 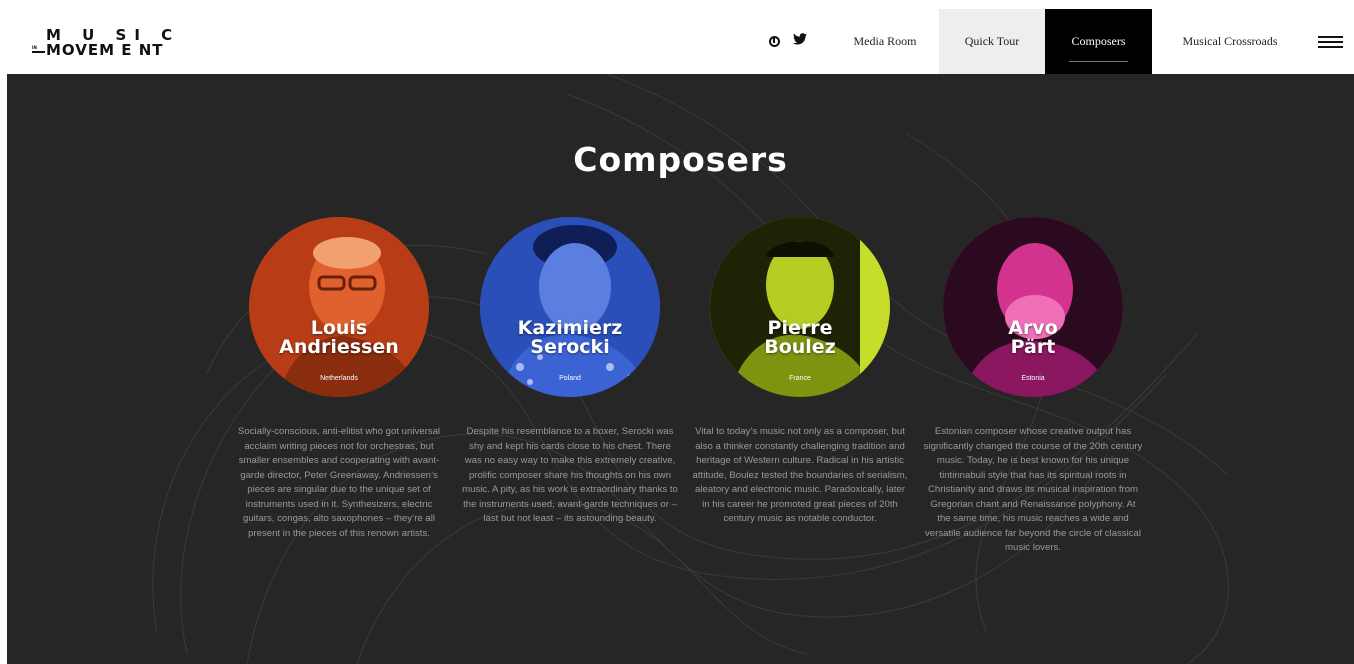 What do you see at coordinates (1330, 42) in the screenshot?
I see `hamburger-menu-icon` at bounding box center [1330, 42].